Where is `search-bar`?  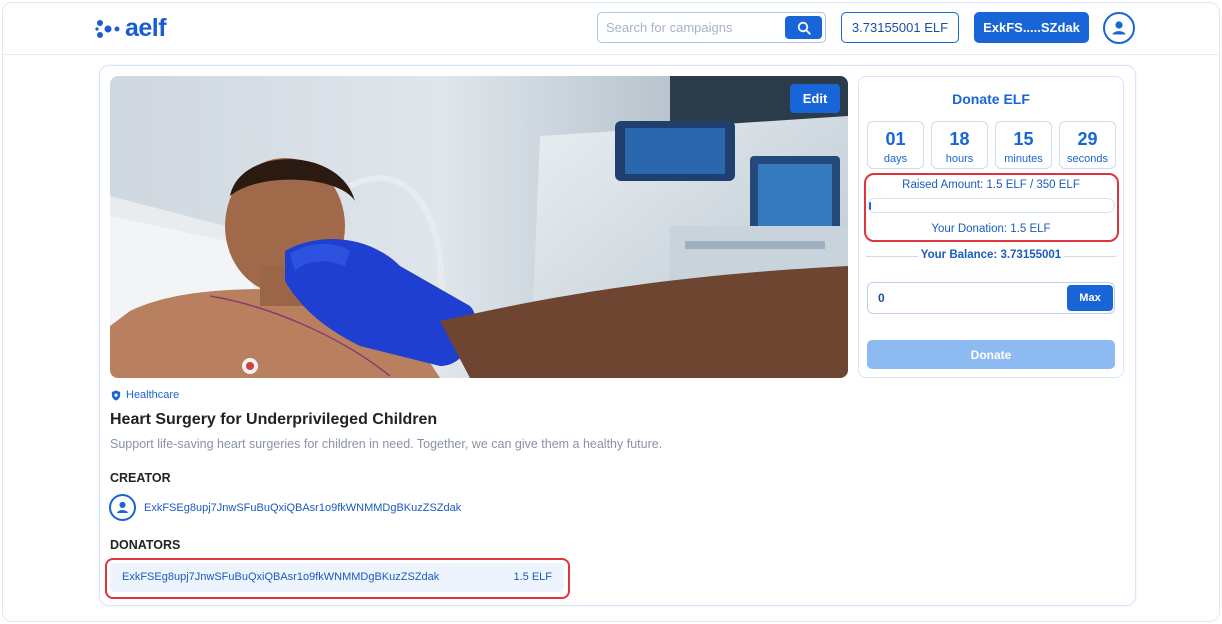 search-bar is located at coordinates (711, 27).